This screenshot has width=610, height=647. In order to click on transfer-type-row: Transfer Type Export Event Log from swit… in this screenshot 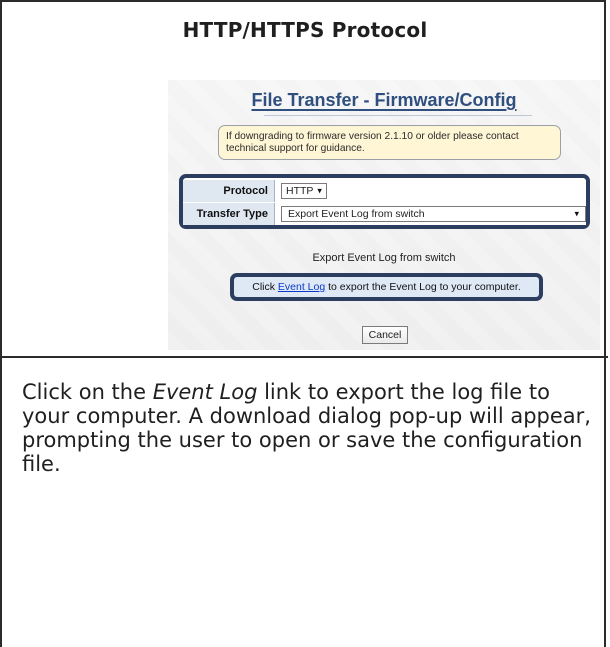, I will do `click(384, 213)`.